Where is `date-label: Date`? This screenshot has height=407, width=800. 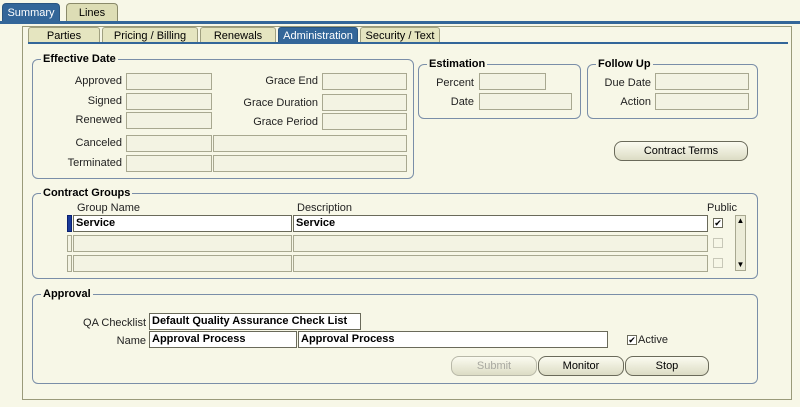
date-label: Date is located at coordinates (462, 102).